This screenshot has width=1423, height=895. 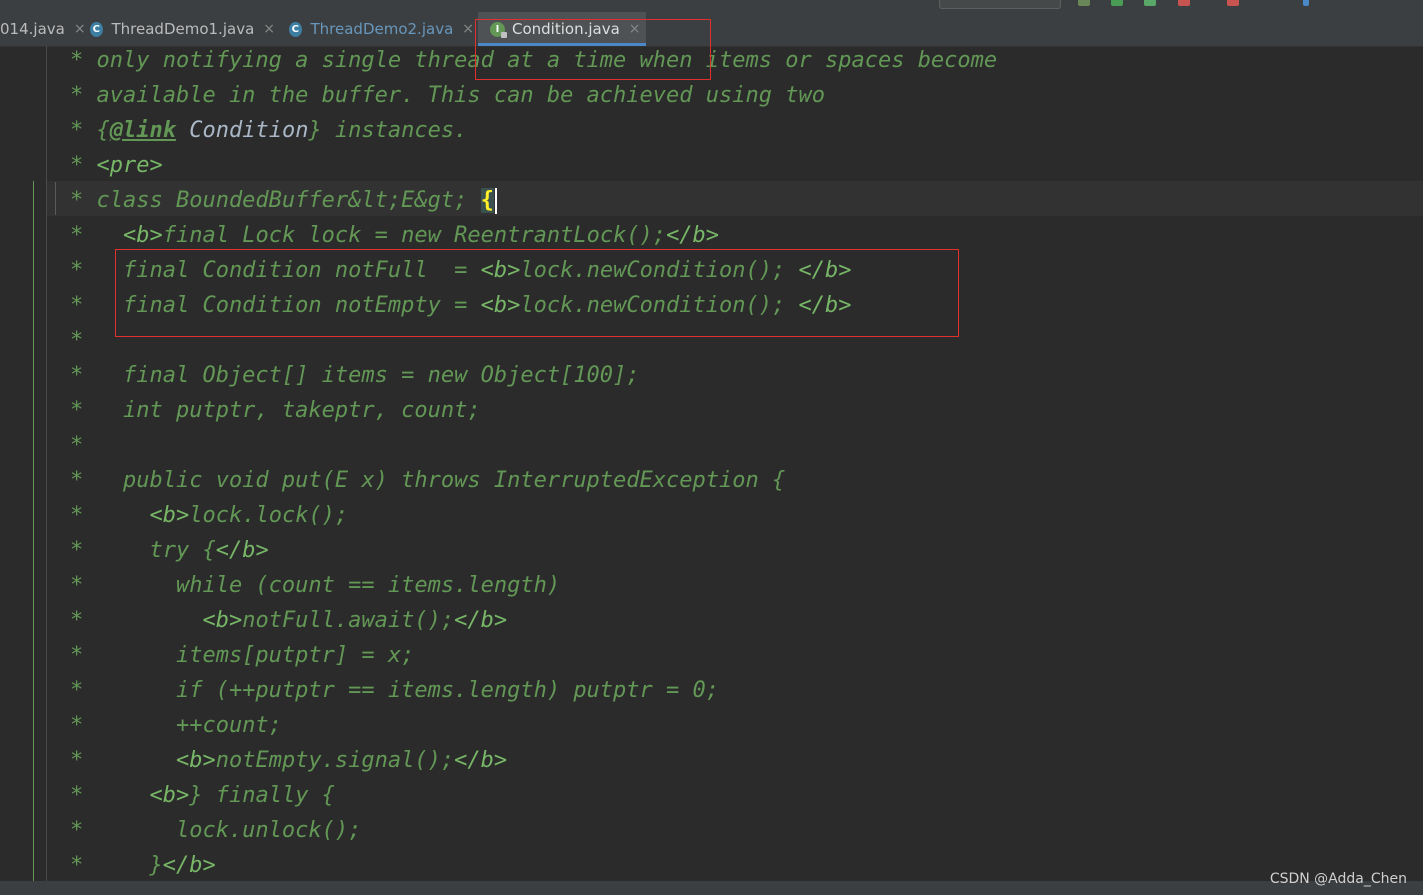 I want to click on tab-014-java: 014.java ×, so click(x=43, y=29).